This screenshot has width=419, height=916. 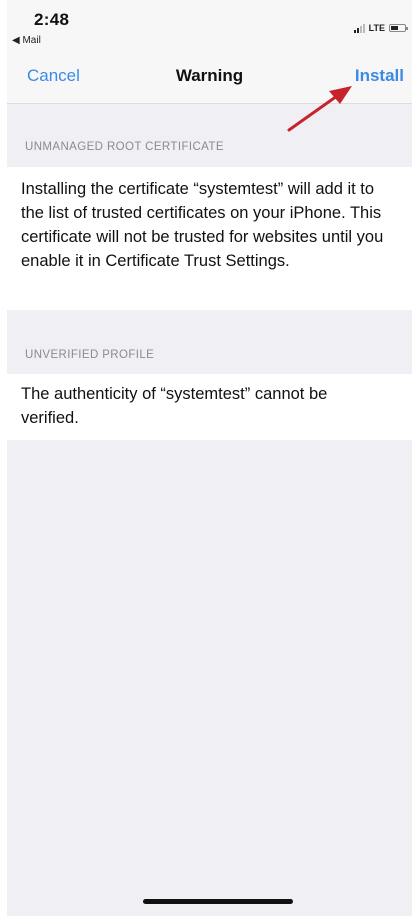 What do you see at coordinates (218, 901) in the screenshot?
I see `home-indicator` at bounding box center [218, 901].